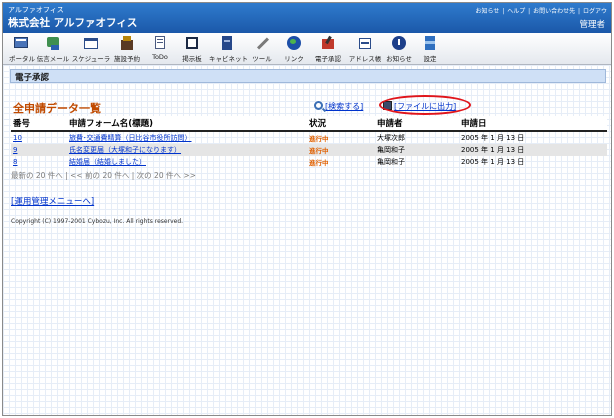 This screenshot has width=614, height=418. Describe the element at coordinates (227, 43) in the screenshot. I see `cabinet-icon` at that location.